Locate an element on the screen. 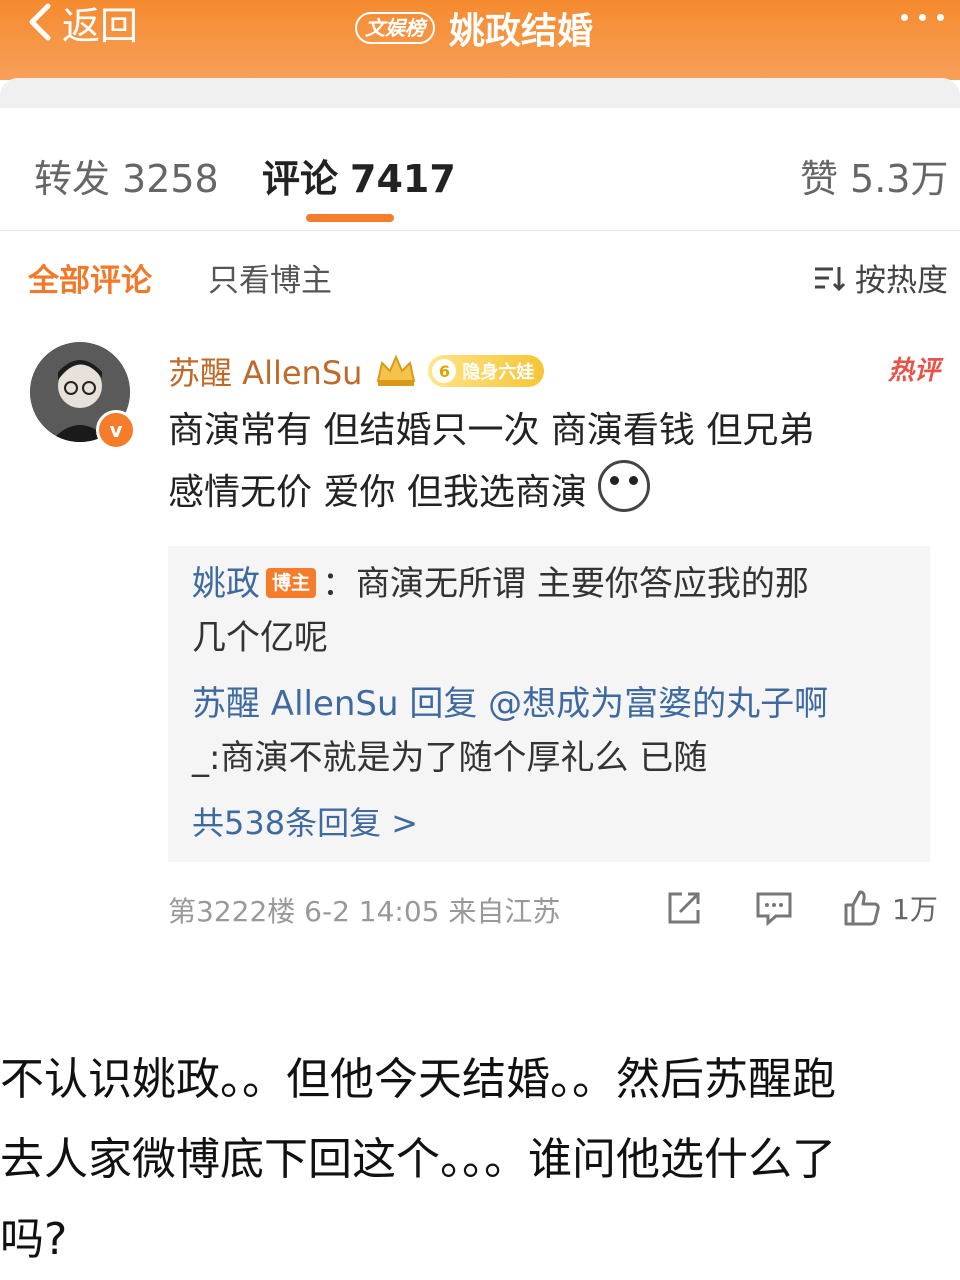 The image size is (960, 1280). hot-comment-tag: 热评 is located at coordinates (913, 371).